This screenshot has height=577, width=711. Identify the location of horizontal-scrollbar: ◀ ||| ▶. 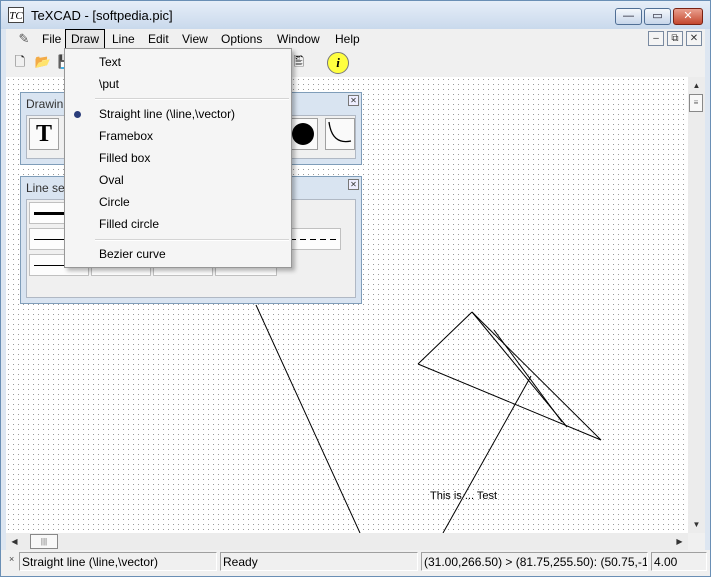
(347, 541).